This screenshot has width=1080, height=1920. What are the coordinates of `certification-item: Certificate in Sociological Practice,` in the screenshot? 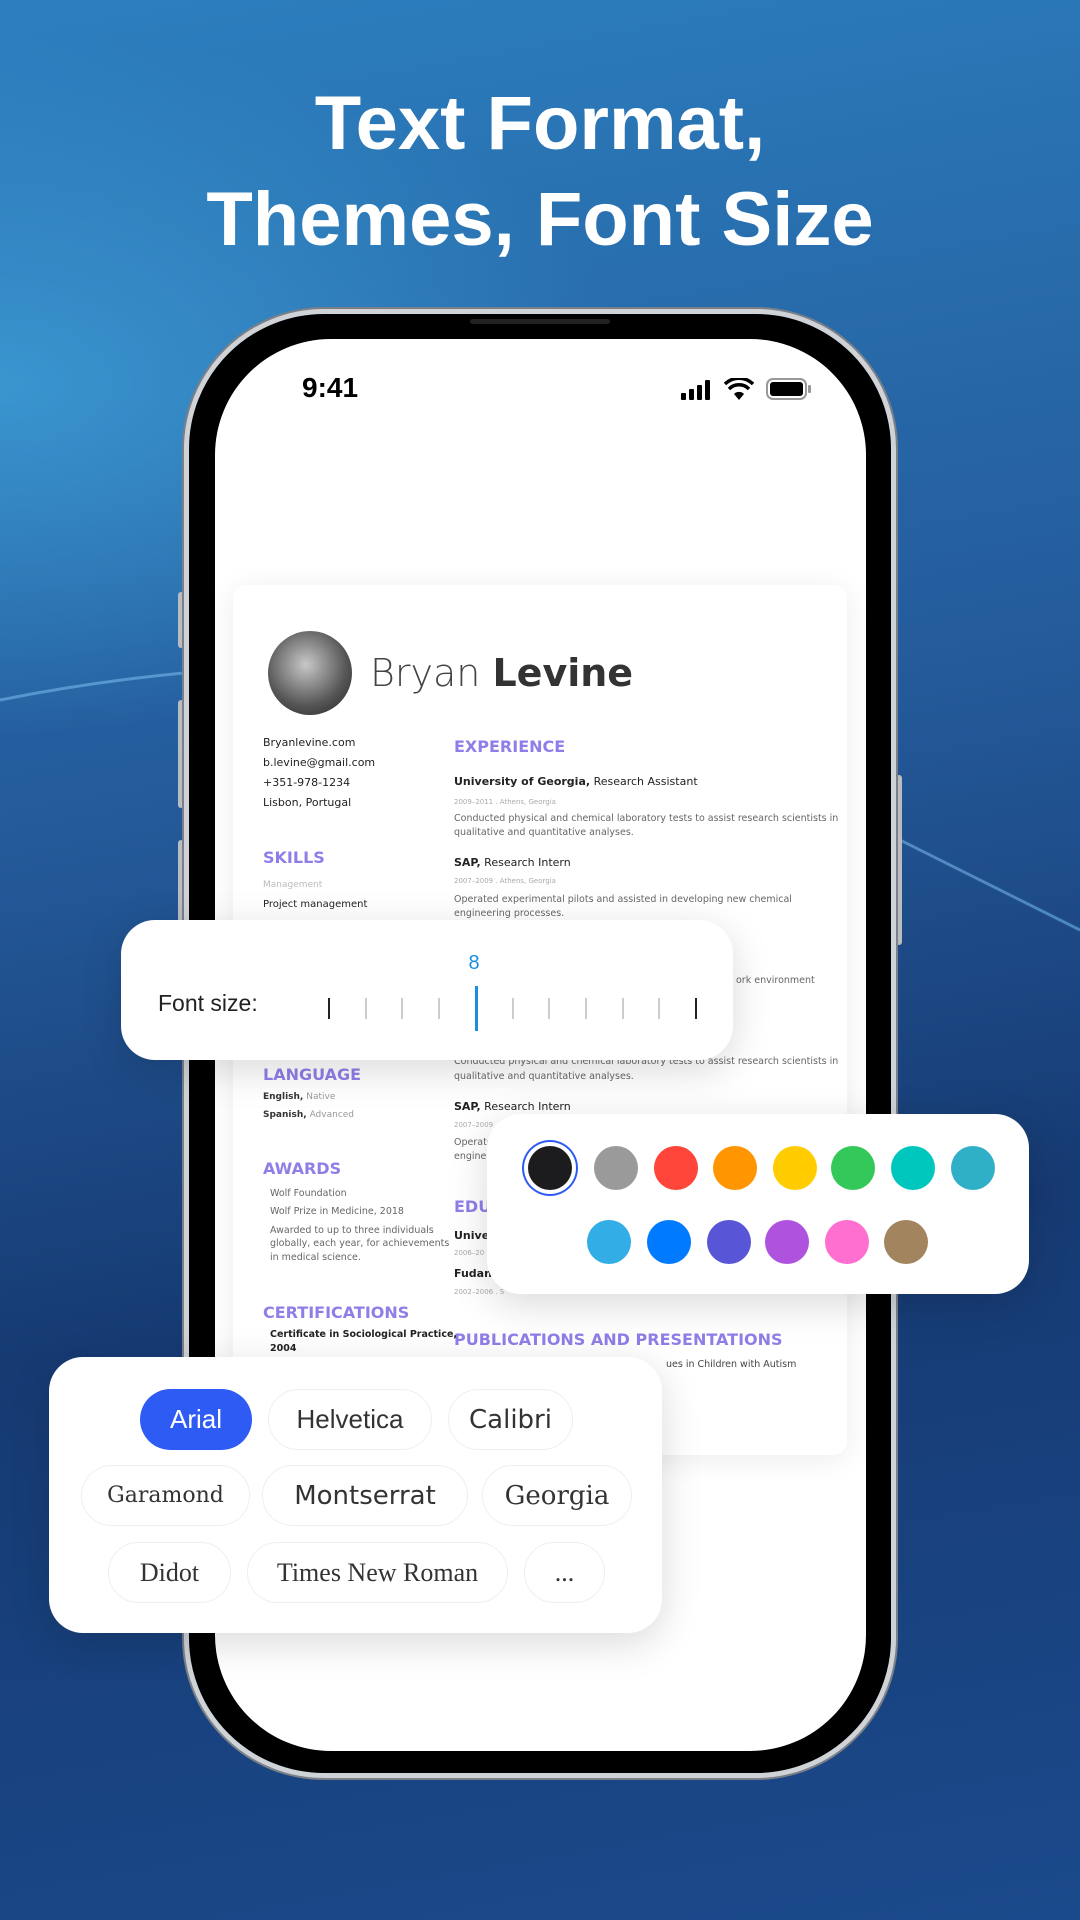 It's located at (363, 1334).